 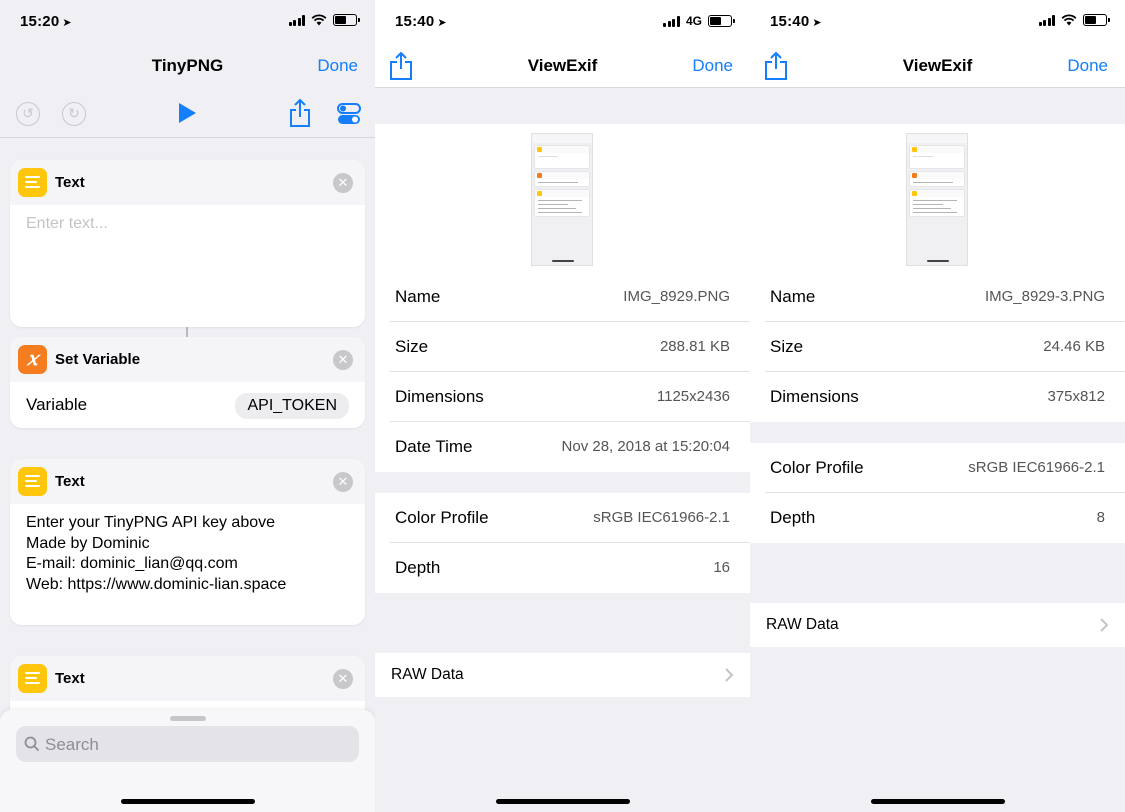 I want to click on play-icon, so click(x=187, y=113).